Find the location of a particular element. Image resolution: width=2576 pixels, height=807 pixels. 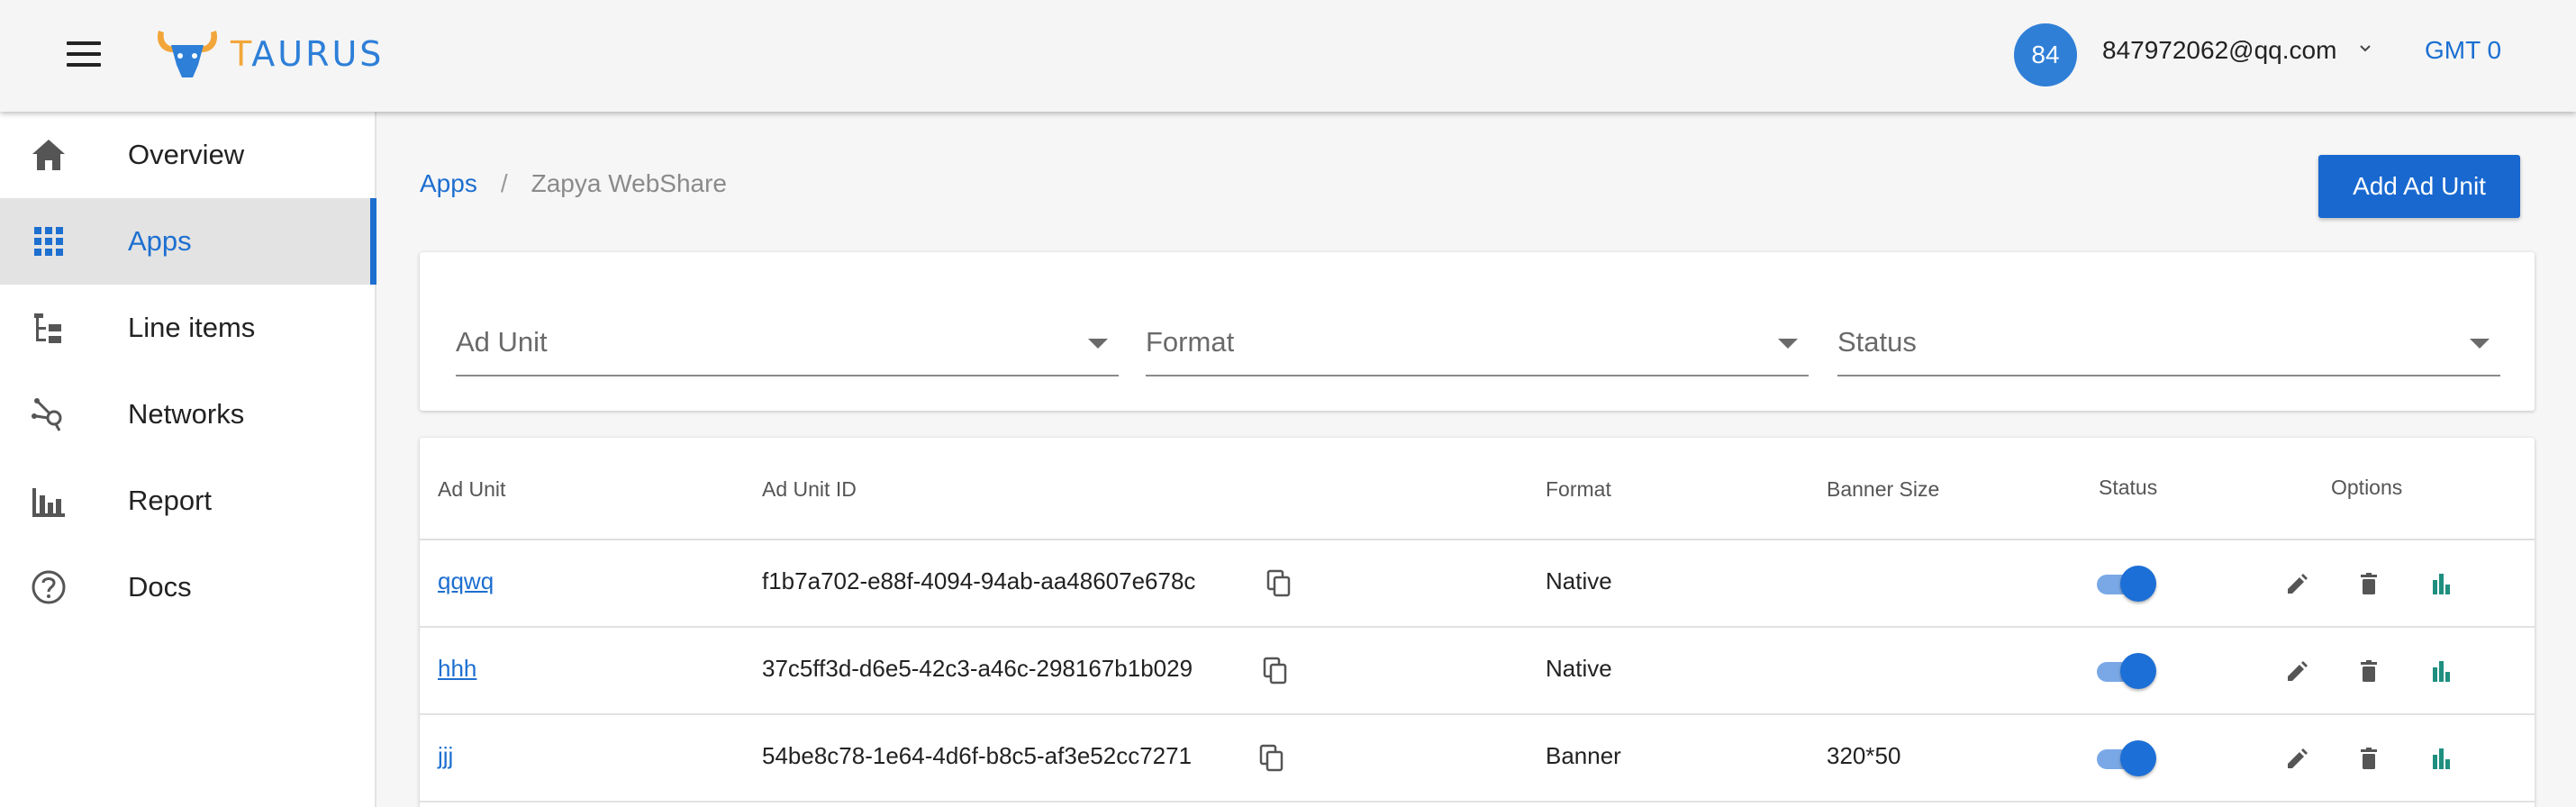

sidebar-item-label: Docs is located at coordinates (160, 587).